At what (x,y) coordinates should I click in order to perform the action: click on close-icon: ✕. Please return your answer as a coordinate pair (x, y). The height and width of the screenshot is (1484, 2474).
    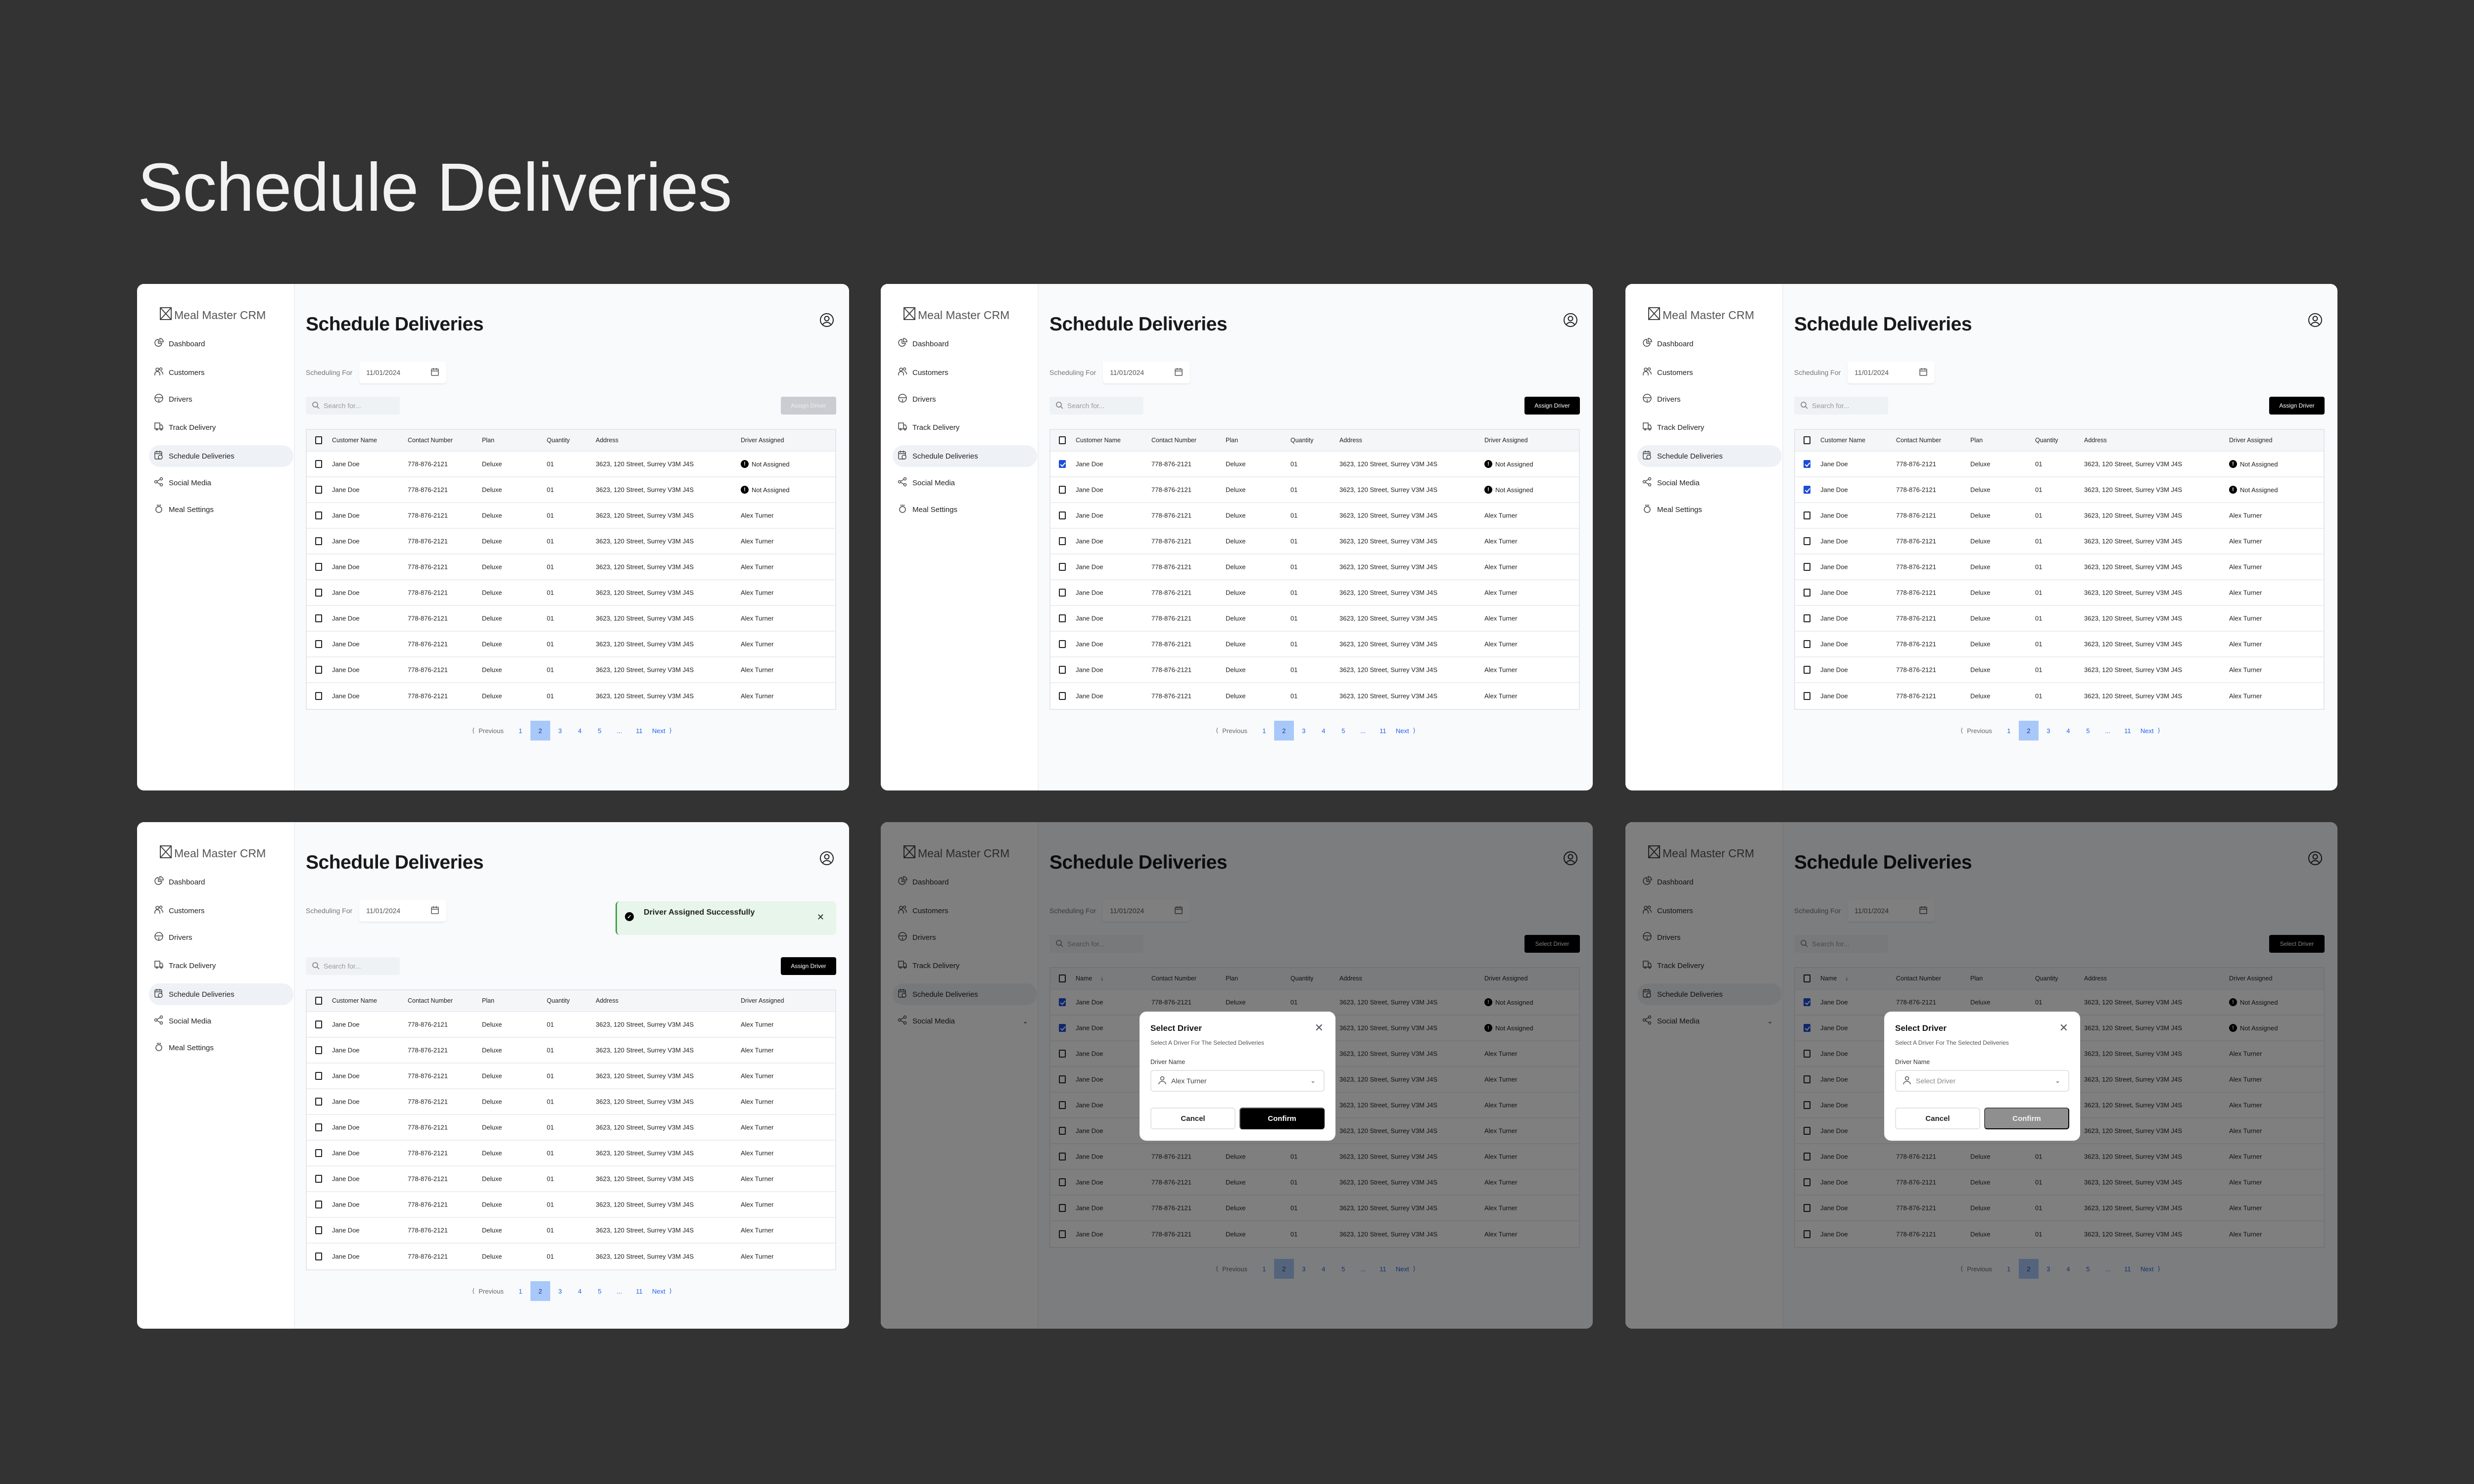
    Looking at the image, I should click on (2063, 1027).